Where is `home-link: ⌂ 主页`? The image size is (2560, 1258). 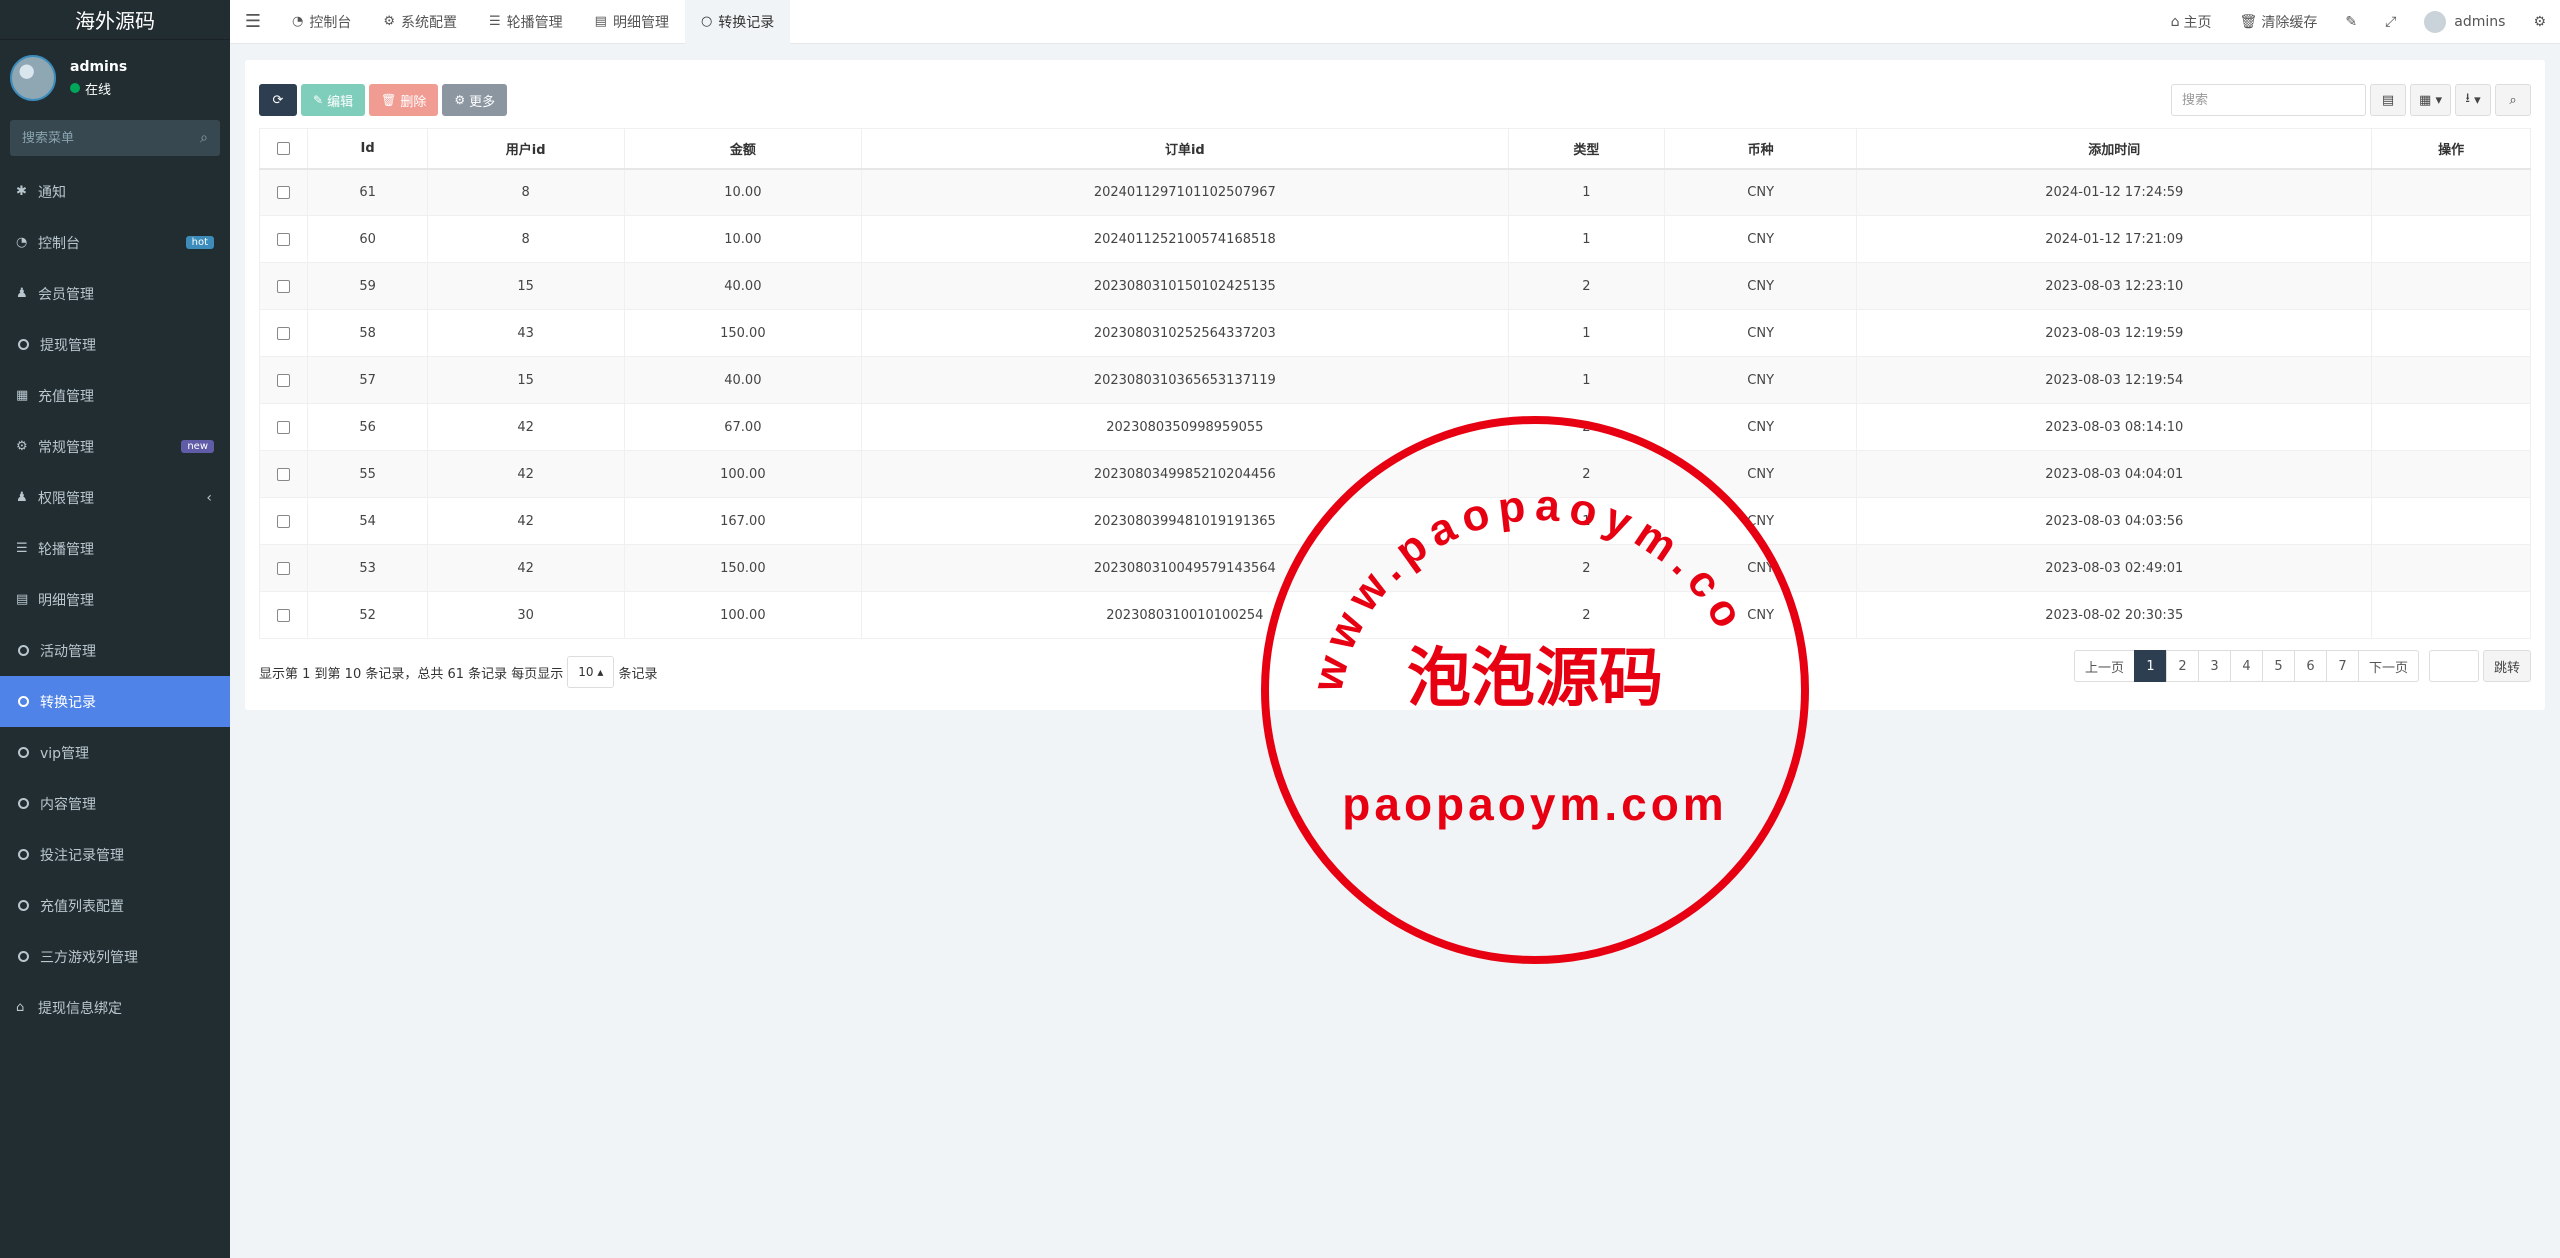
home-link: ⌂ 主页 is located at coordinates (2191, 22).